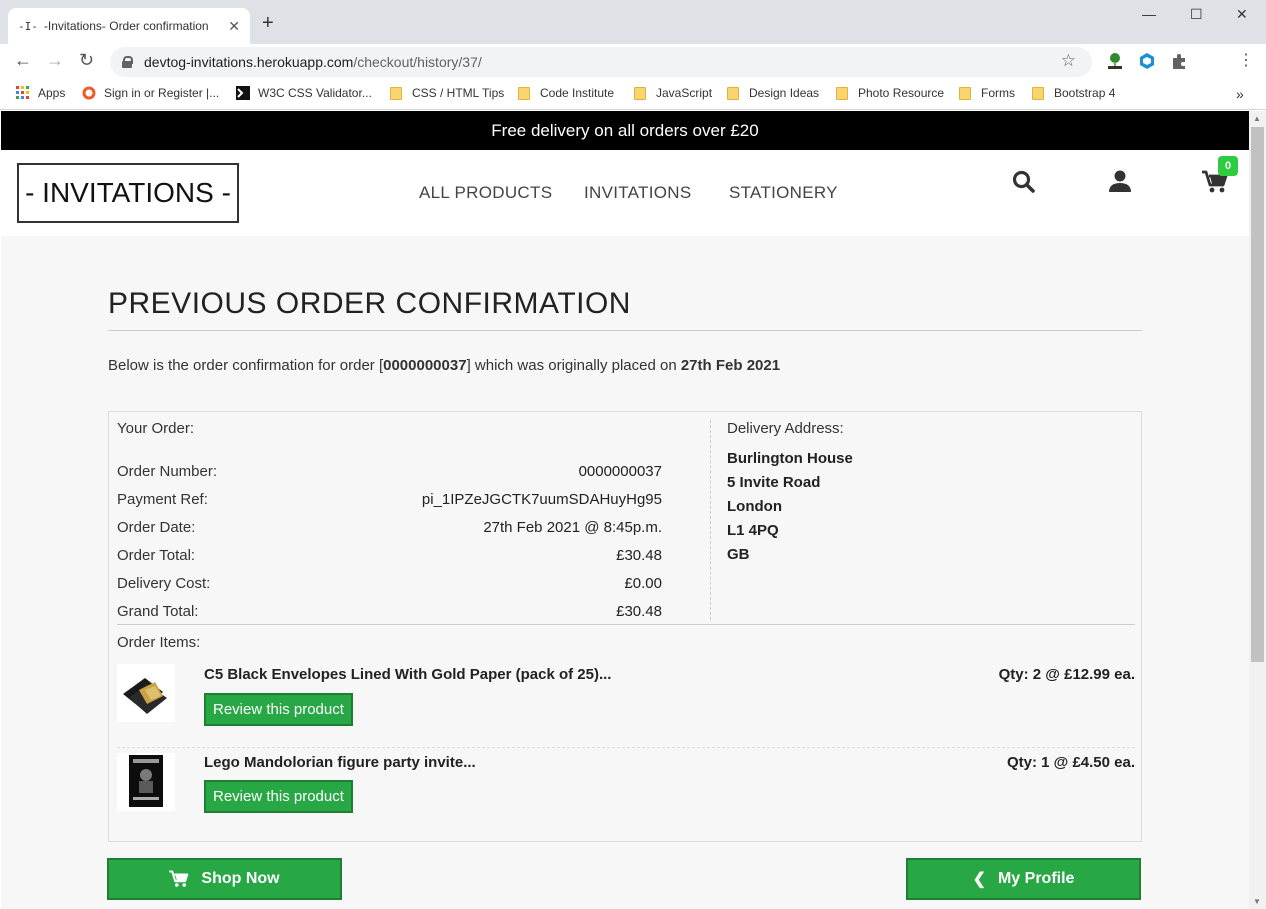 This screenshot has height=909, width=1266. I want to click on field-value: 27th Feb 2021 @ 8:45p.m., so click(572, 527).